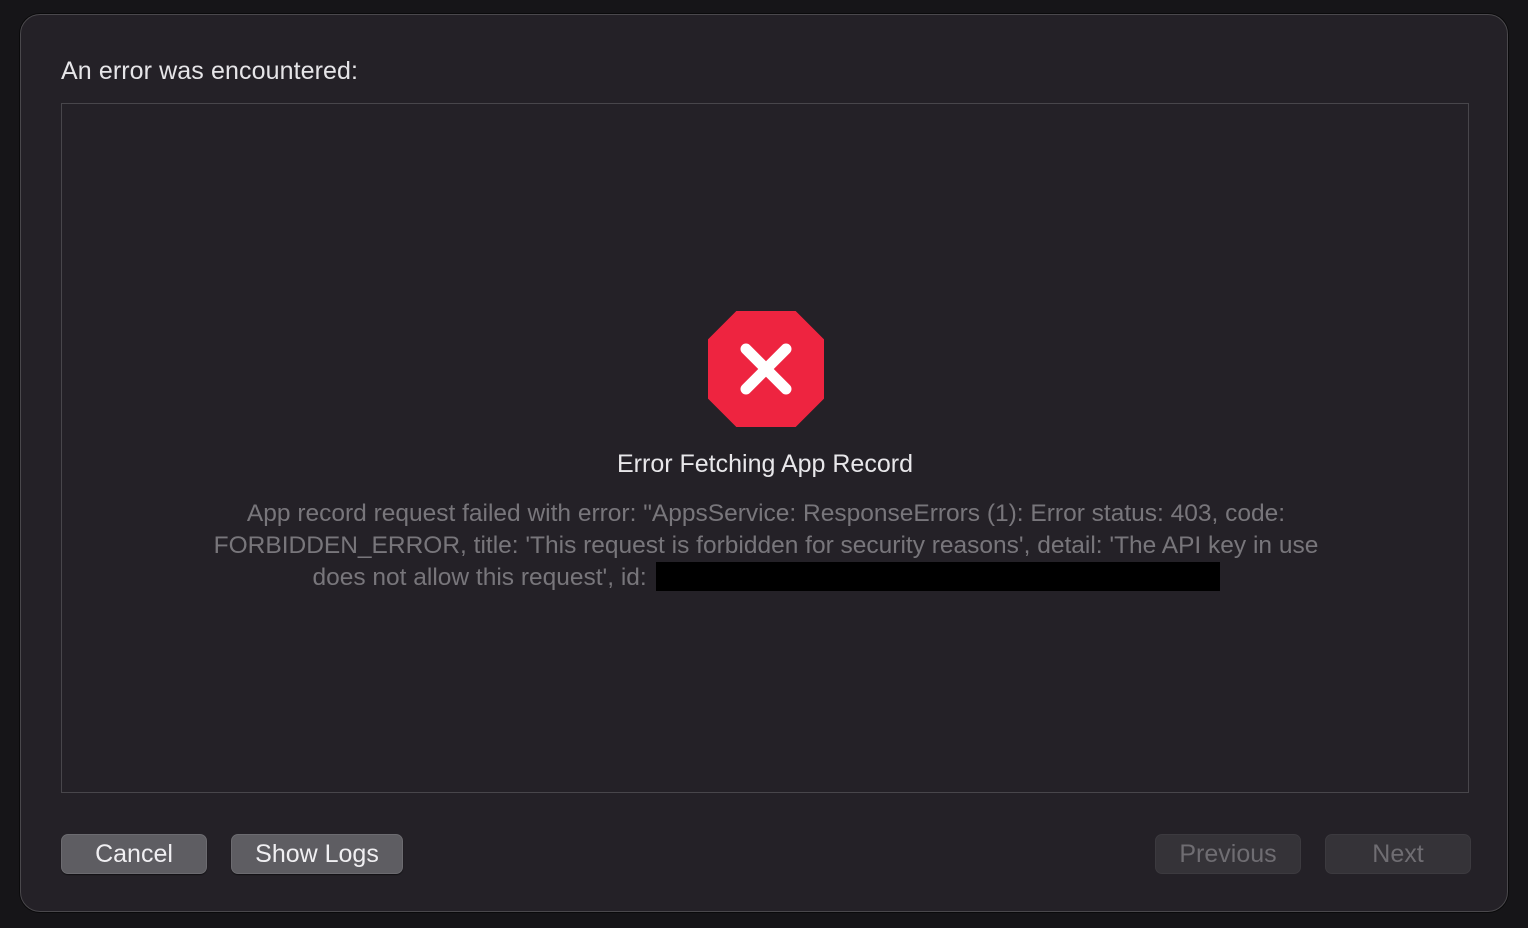  I want to click on error-detail-line-3: does not allow this request', id:, so click(766, 578).